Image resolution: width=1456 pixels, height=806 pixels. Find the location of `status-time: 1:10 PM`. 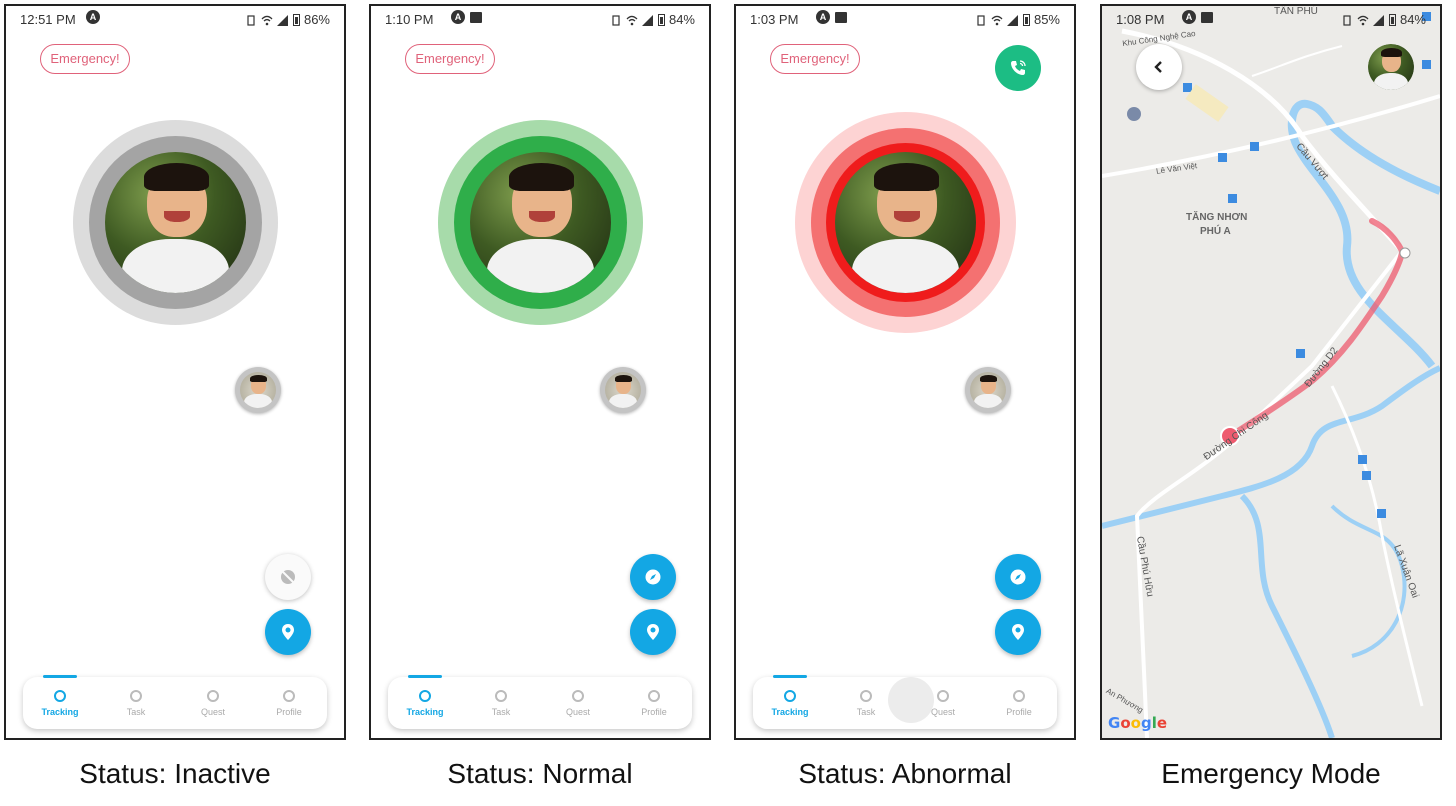

status-time: 1:10 PM is located at coordinates (409, 19).